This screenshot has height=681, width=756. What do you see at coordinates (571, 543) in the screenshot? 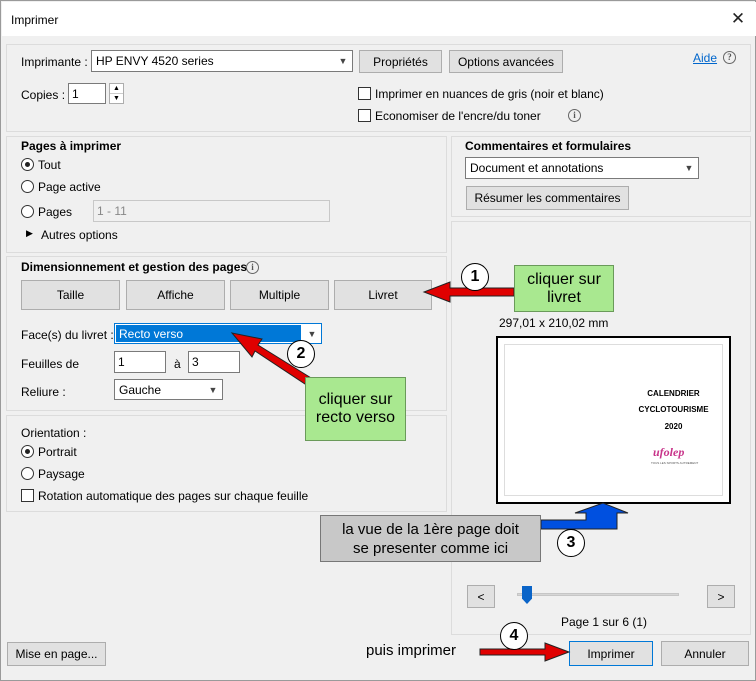
I see `step-3-badge: 3` at bounding box center [571, 543].